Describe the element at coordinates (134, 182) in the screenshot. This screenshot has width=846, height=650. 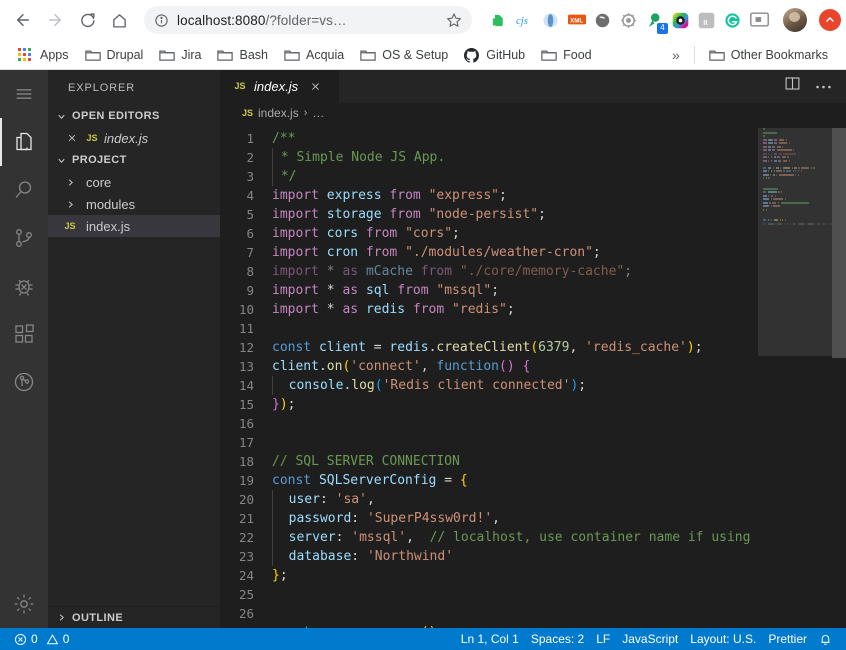
I see `tree-item-core: core` at that location.